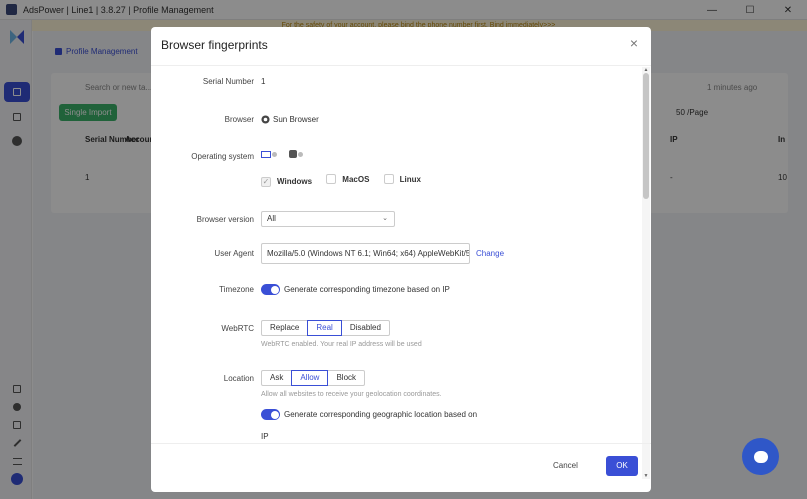 The height and width of the screenshot is (499, 807). What do you see at coordinates (365, 328) in the screenshot?
I see `webrtc-disabled-option: Disabled` at bounding box center [365, 328].